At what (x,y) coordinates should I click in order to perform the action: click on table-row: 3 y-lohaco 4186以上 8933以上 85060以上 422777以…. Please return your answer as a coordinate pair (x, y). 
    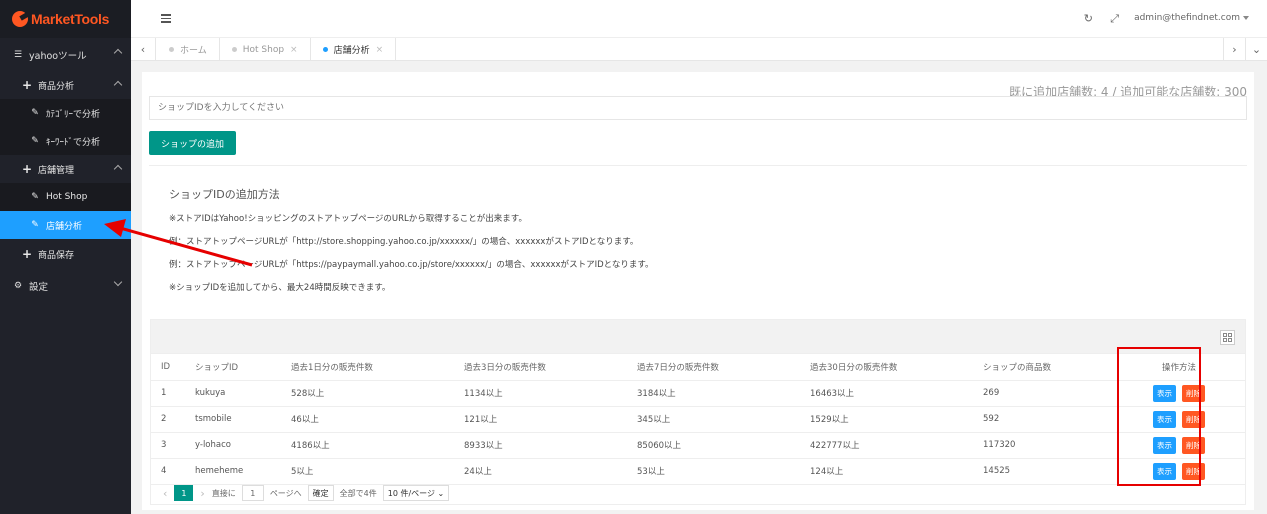
    Looking at the image, I should click on (698, 445).